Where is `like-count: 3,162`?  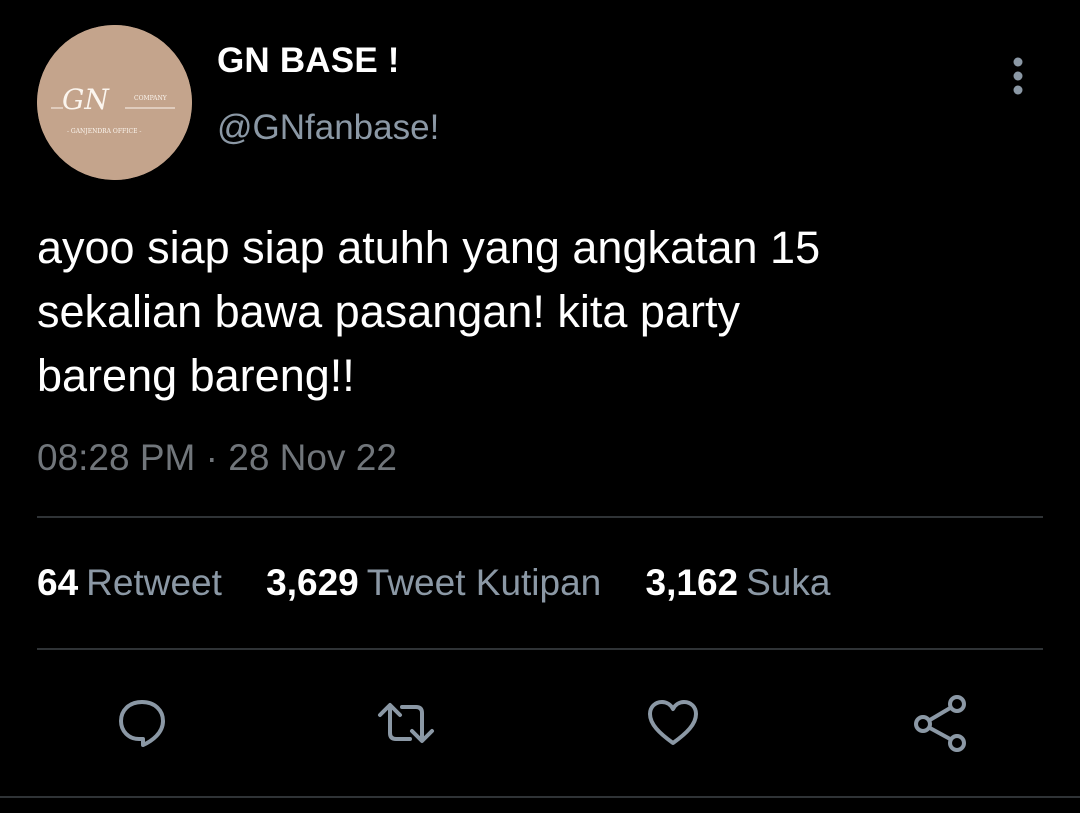
like-count: 3,162 is located at coordinates (692, 582).